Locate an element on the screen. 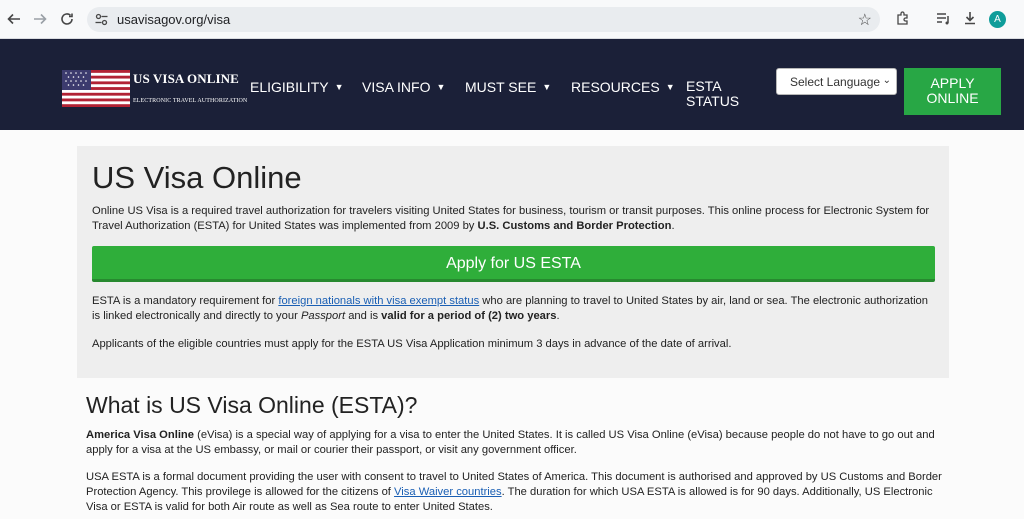 The width and height of the screenshot is (1024, 519). menu-must-see-label: MUST SEE is located at coordinates (501, 87).